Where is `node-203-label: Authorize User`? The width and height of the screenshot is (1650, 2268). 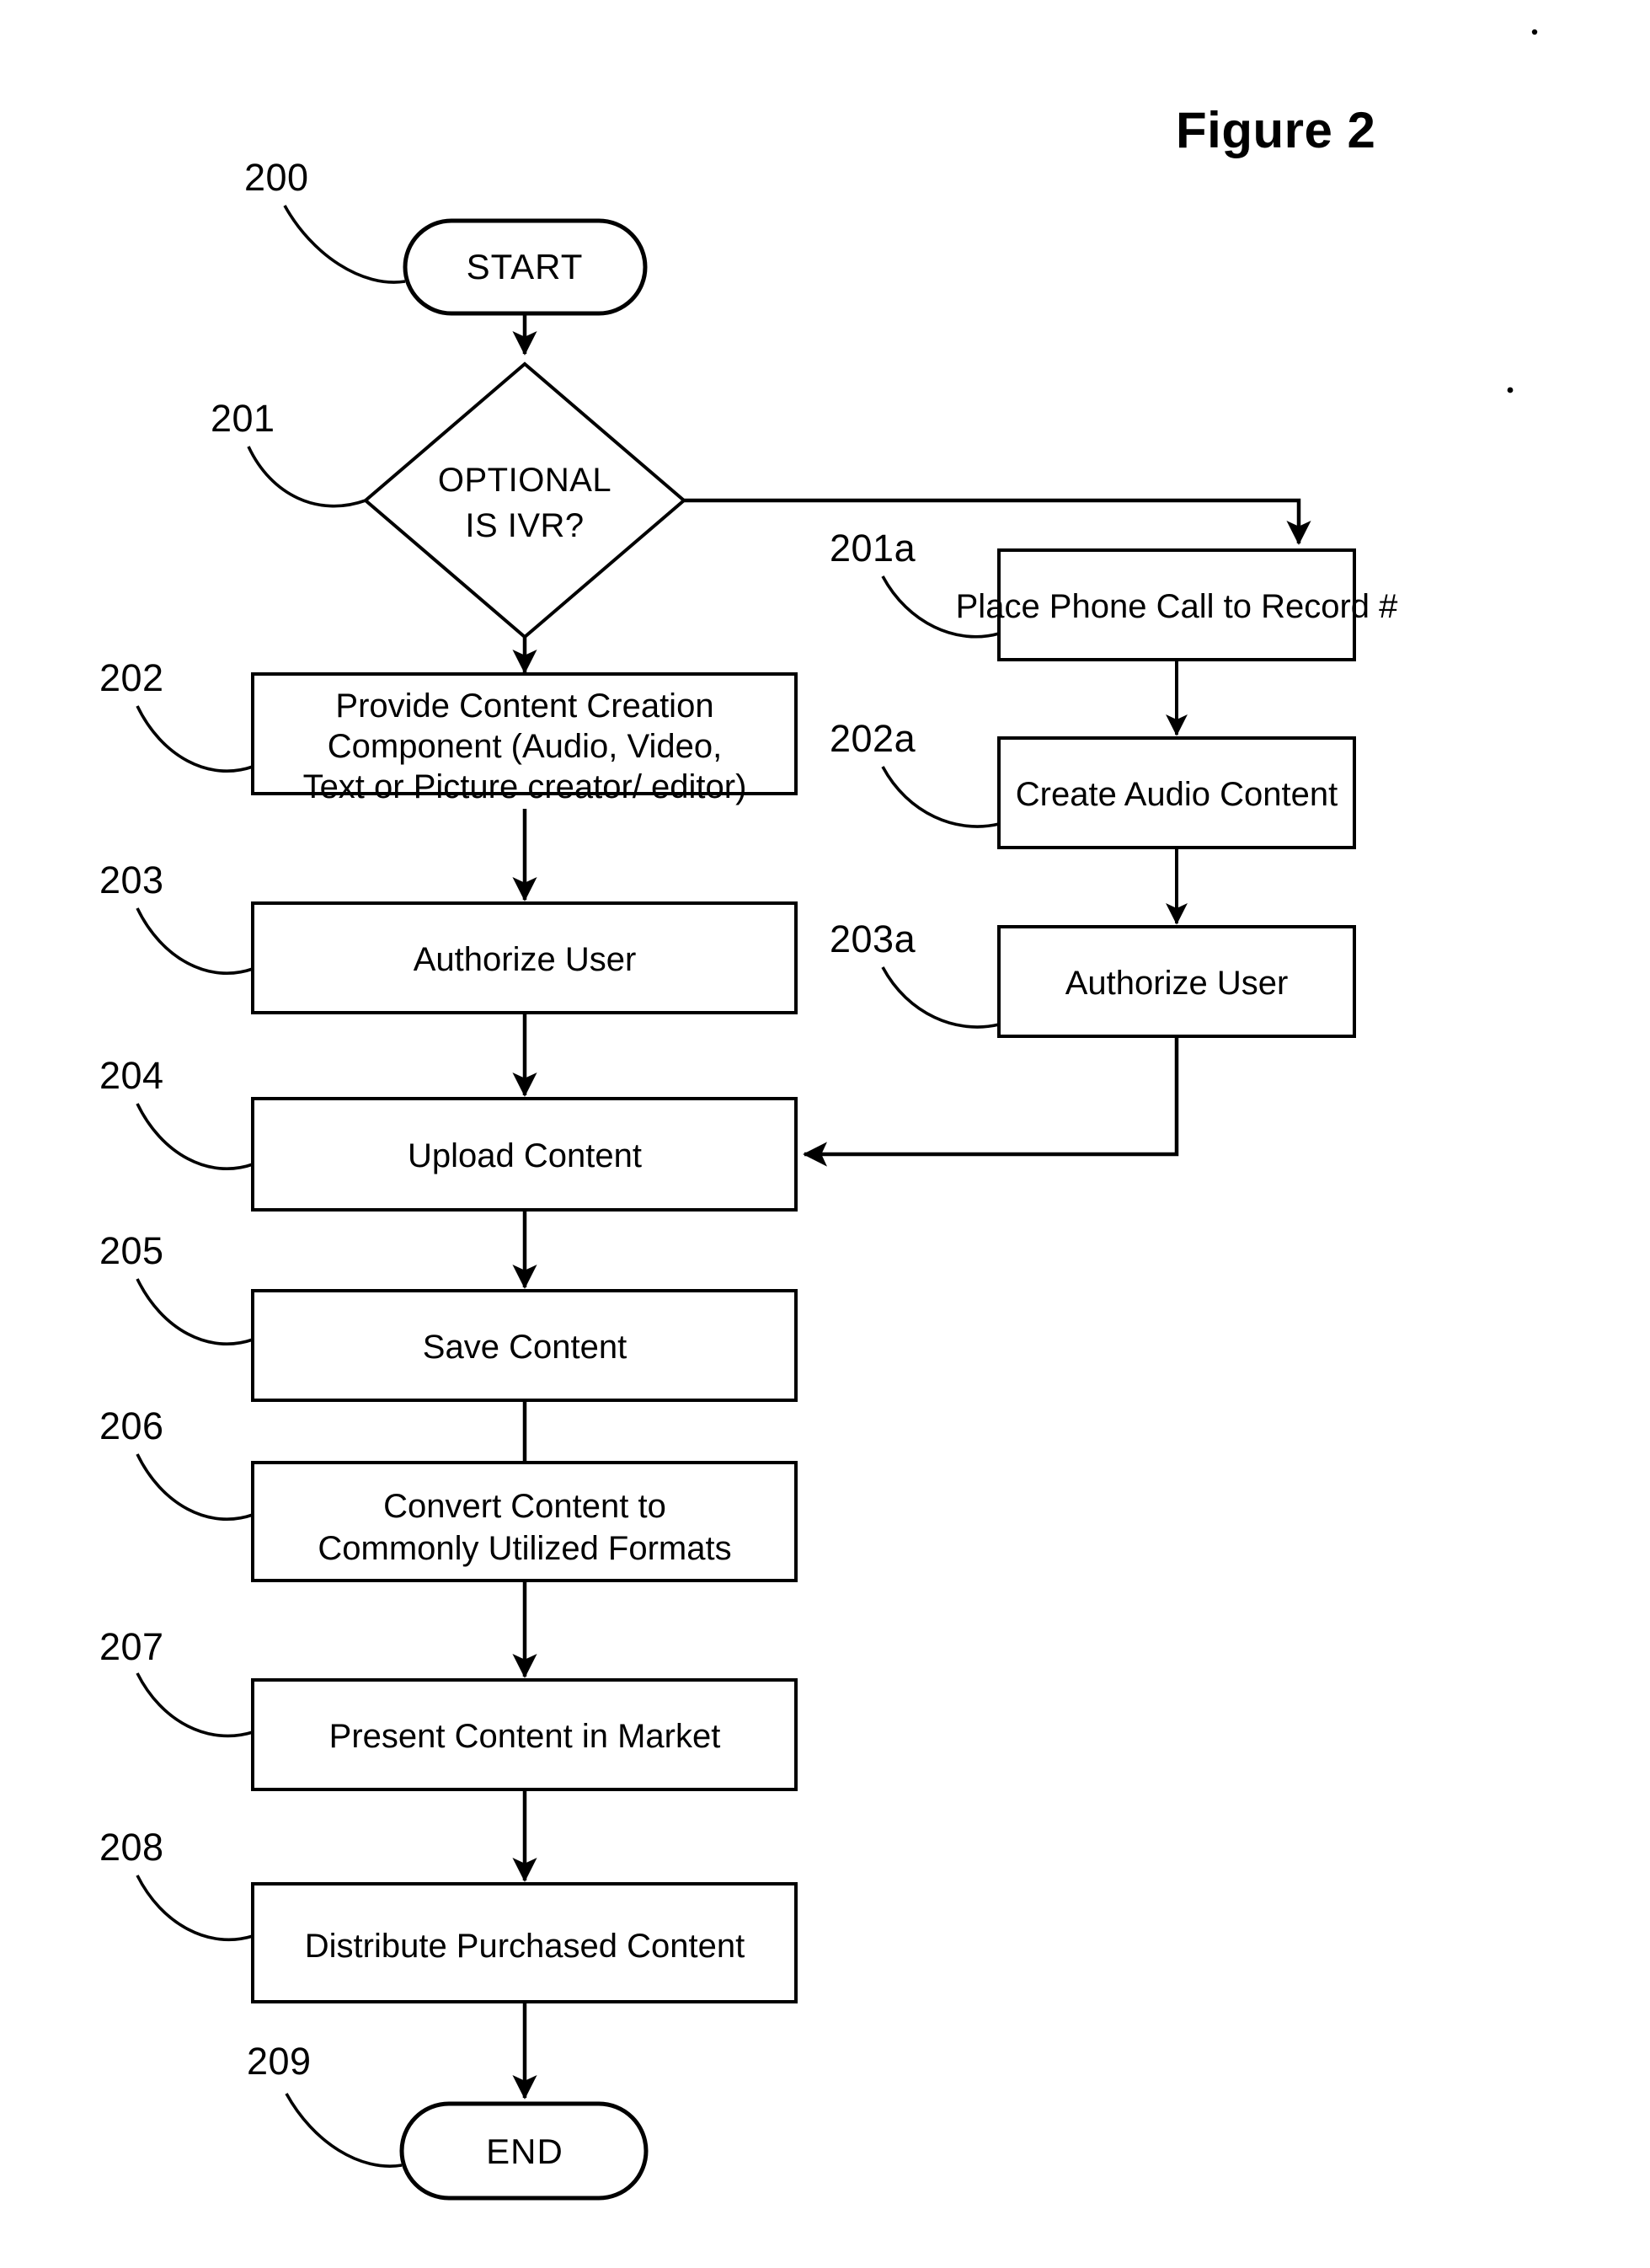 node-203-label: Authorize User is located at coordinates (525, 959).